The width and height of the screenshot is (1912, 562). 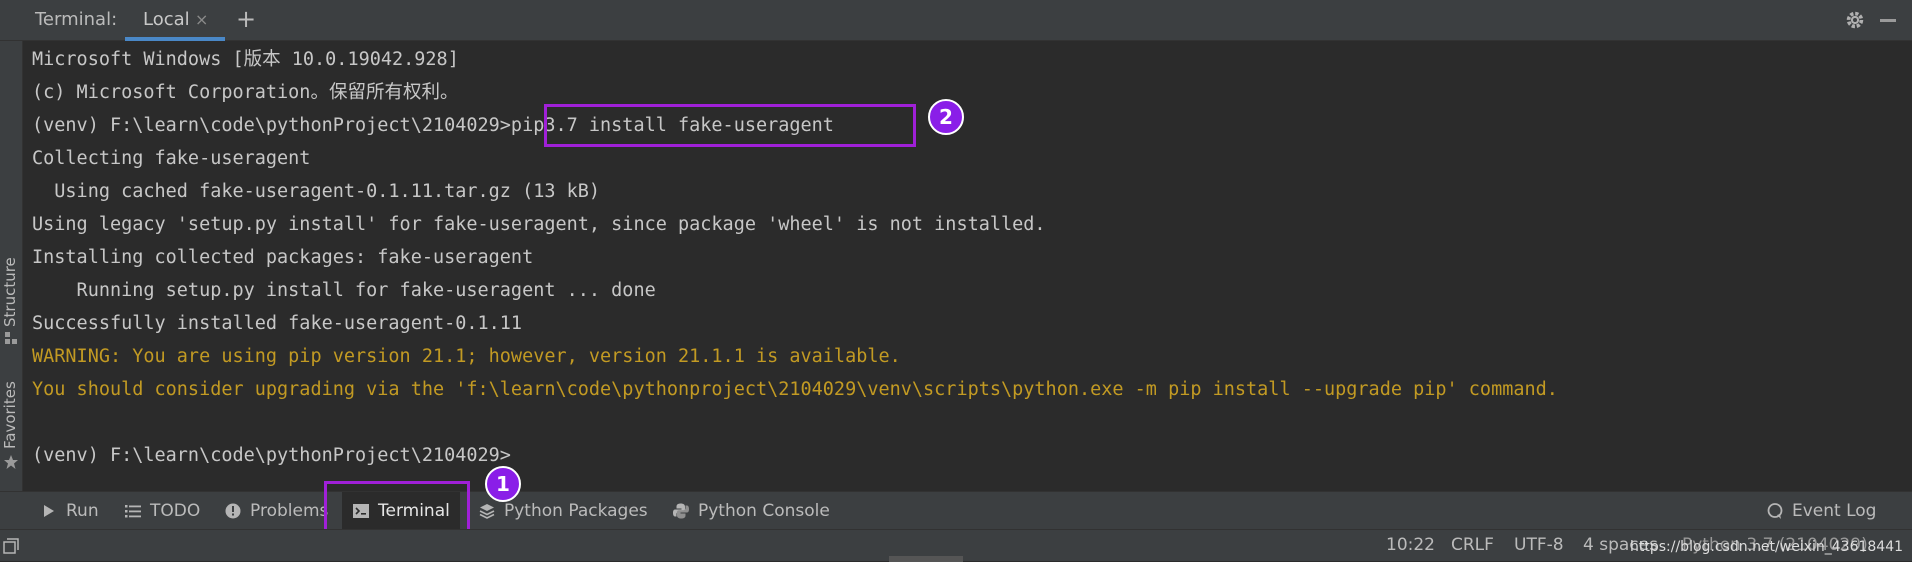 What do you see at coordinates (946, 117) in the screenshot?
I see `step-badge-2: 2` at bounding box center [946, 117].